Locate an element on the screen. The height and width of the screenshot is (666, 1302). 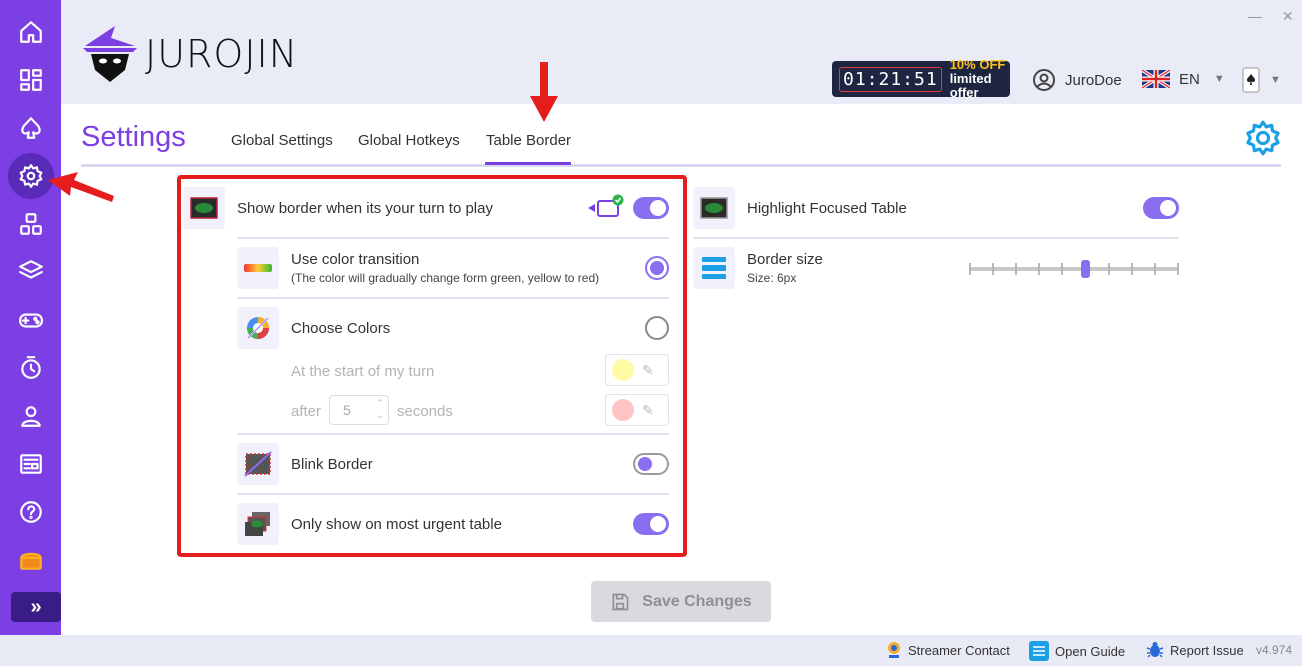
treasure-chest-icon is located at coordinates (31, 561).